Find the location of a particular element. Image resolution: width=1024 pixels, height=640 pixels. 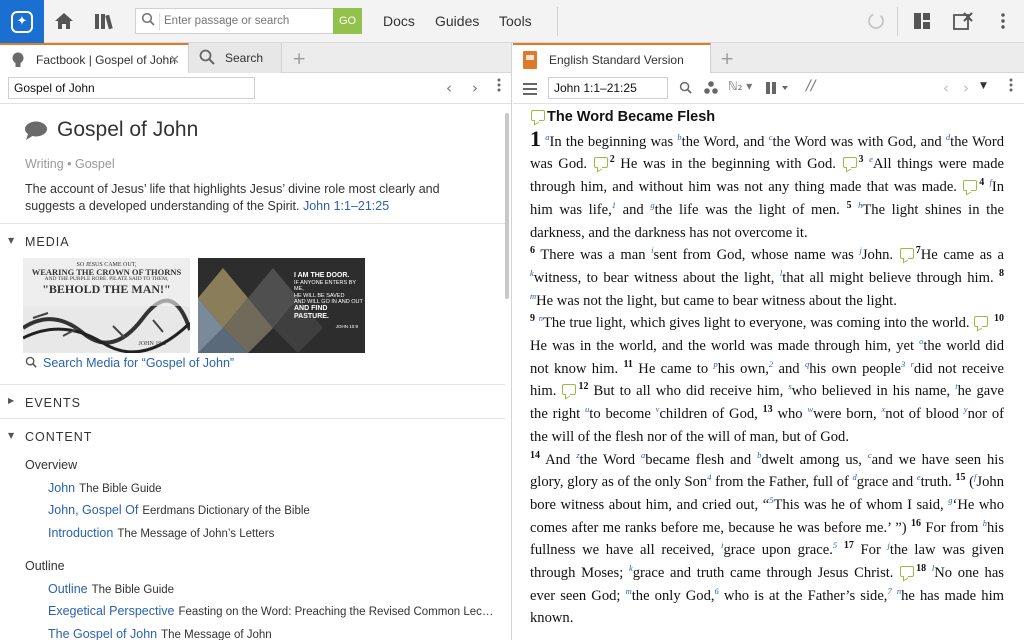

list-item-source: The Message of John’s Letters is located at coordinates (196, 534).